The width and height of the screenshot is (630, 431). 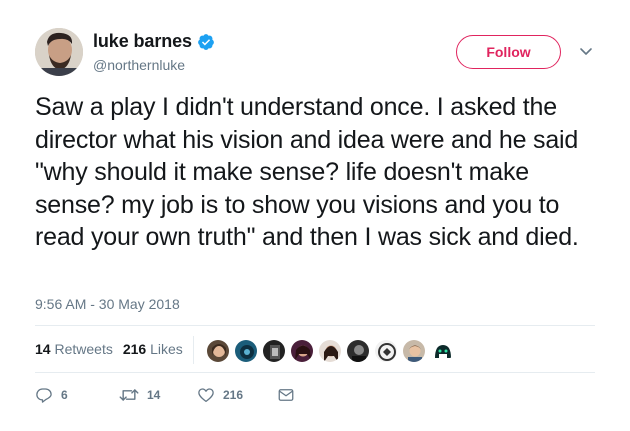 I want to click on retweets-label: Retweets, so click(x=83, y=349).